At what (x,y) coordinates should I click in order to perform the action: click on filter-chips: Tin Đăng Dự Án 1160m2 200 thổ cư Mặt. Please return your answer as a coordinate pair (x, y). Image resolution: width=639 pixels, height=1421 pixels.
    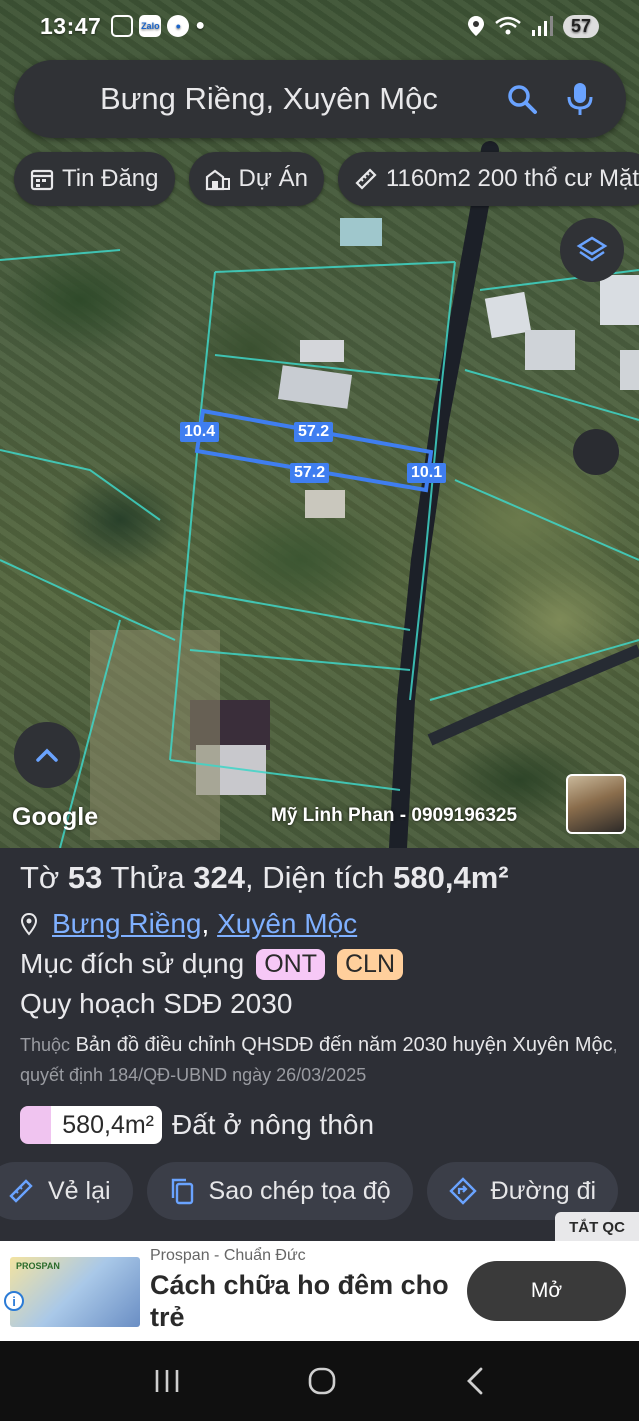
    Looking at the image, I should click on (326, 179).